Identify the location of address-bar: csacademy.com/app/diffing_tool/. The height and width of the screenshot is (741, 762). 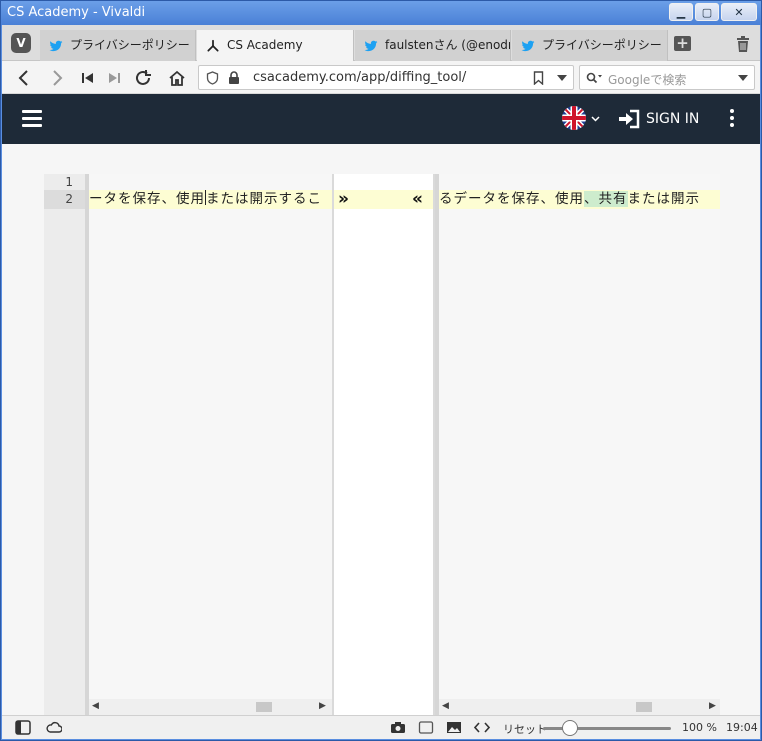
(386, 77).